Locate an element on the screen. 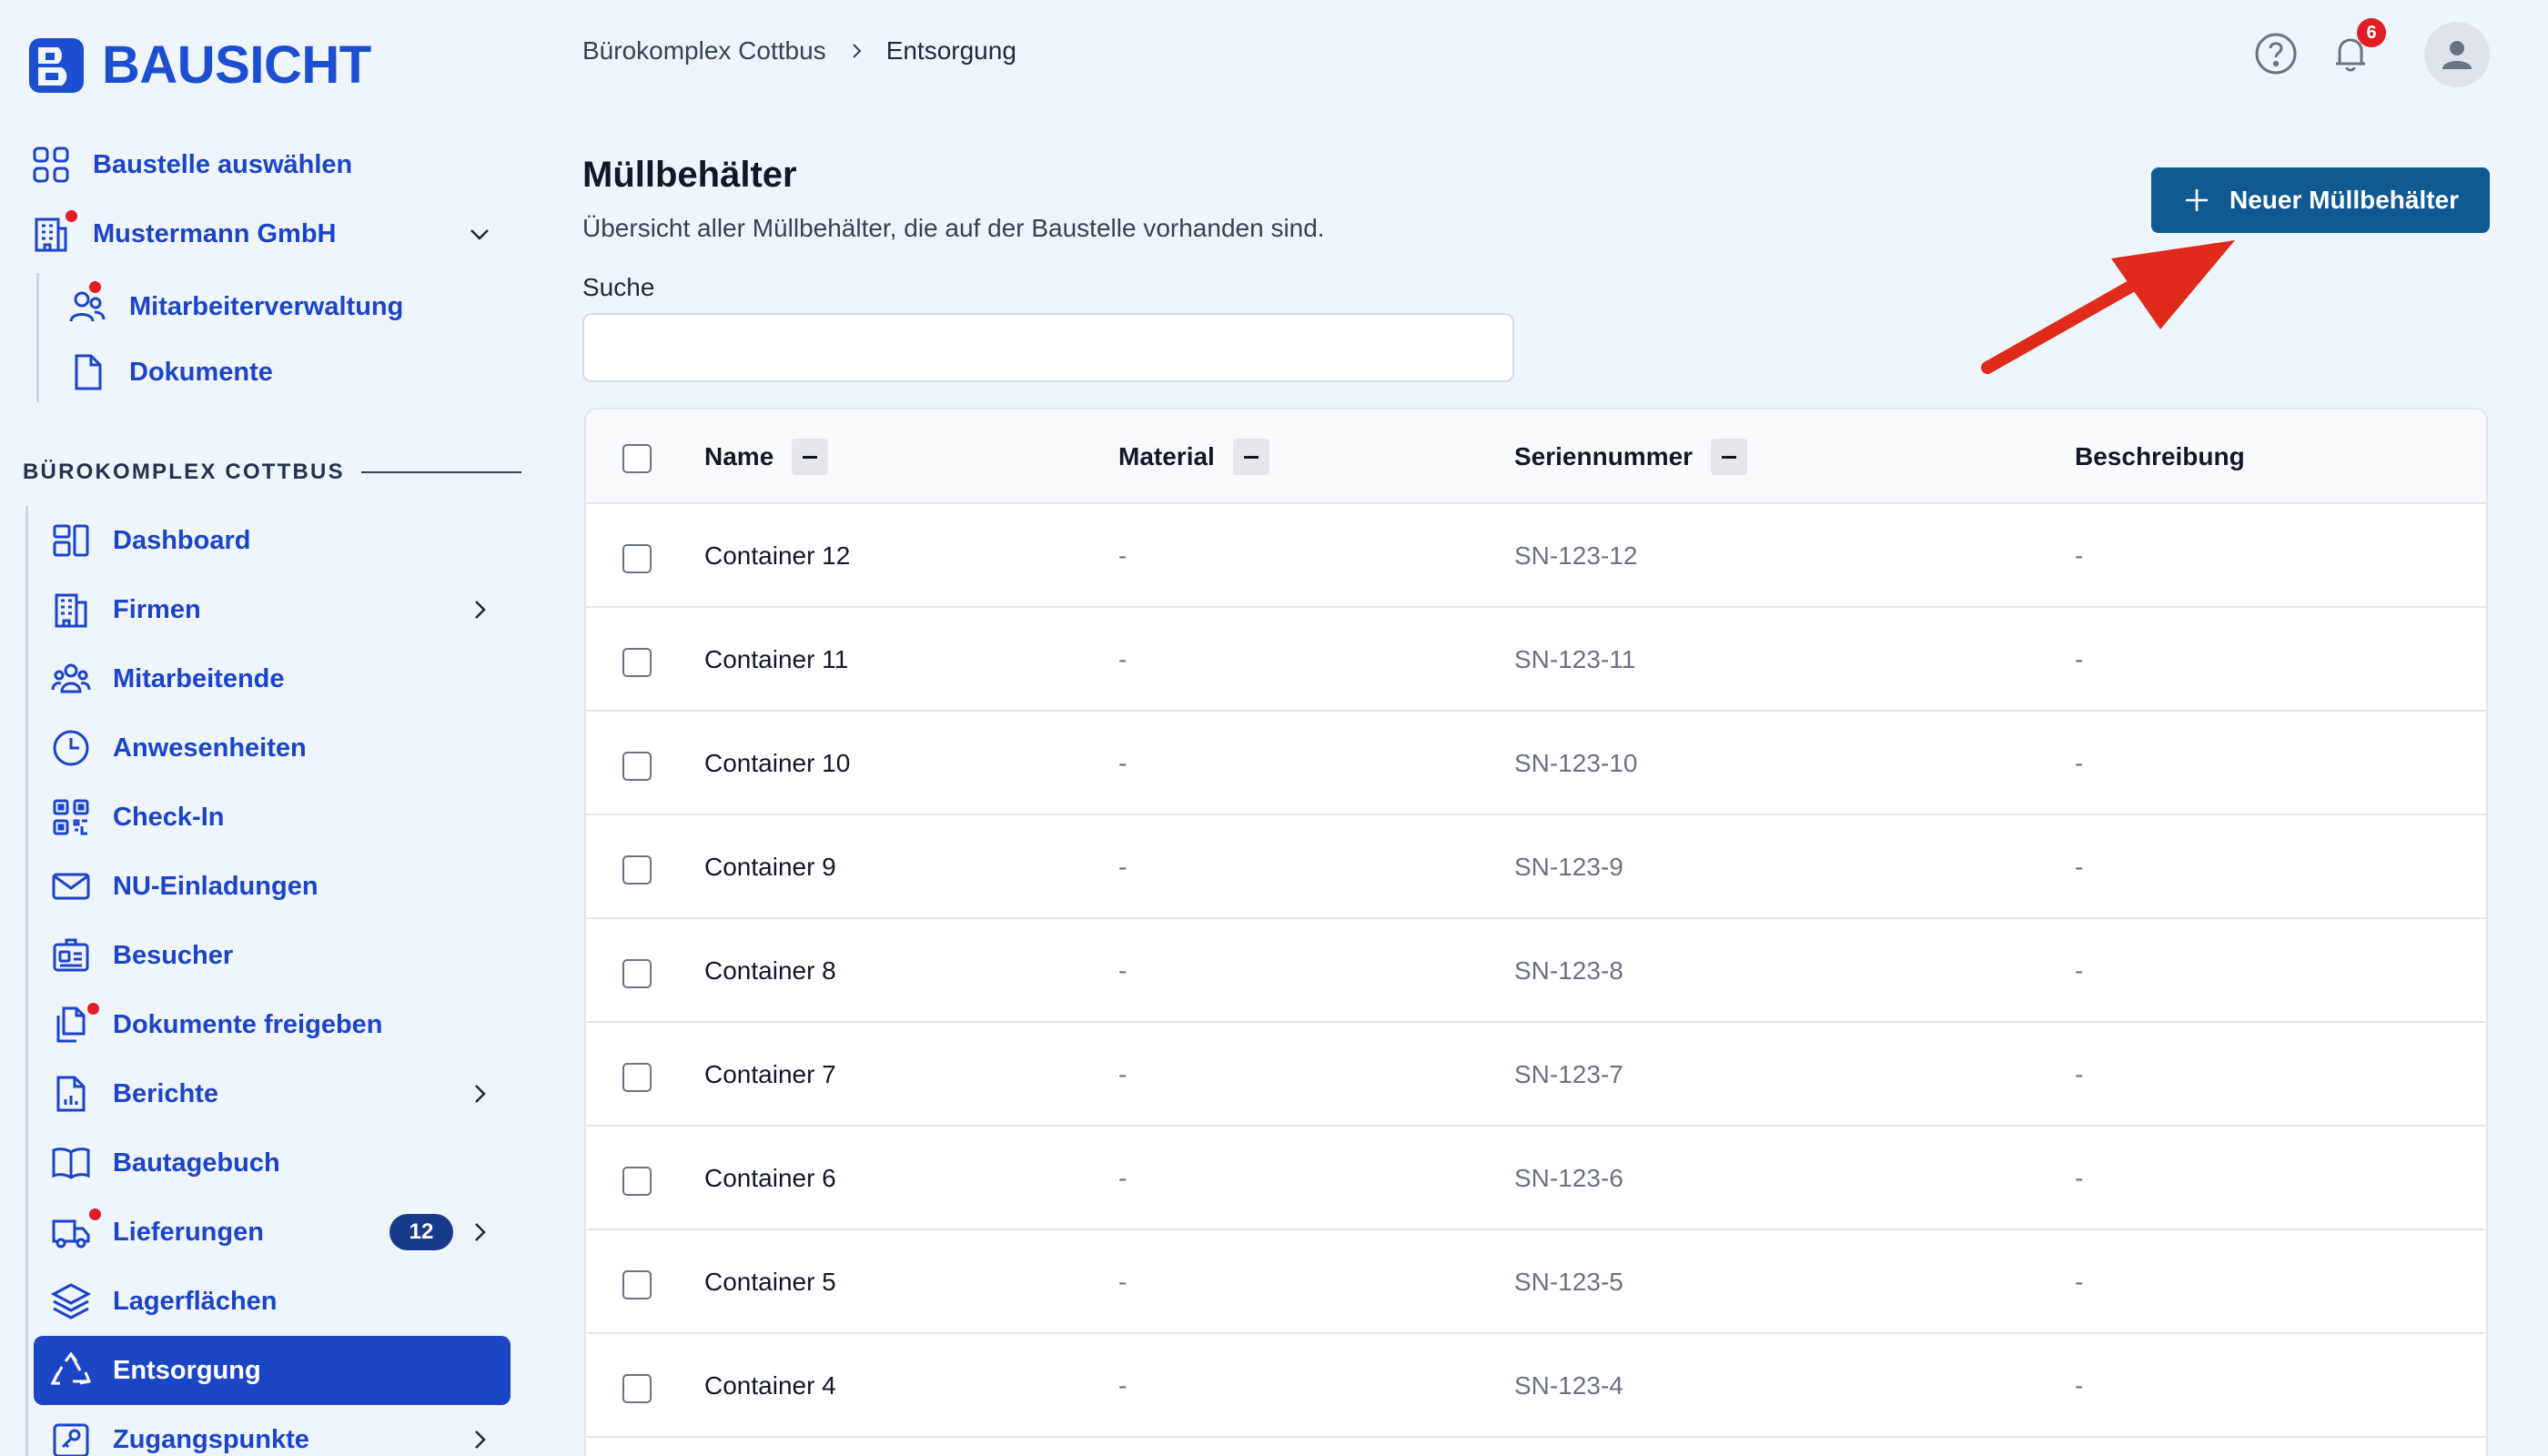 The image size is (2548, 1456). help-icon is located at coordinates (2276, 54).